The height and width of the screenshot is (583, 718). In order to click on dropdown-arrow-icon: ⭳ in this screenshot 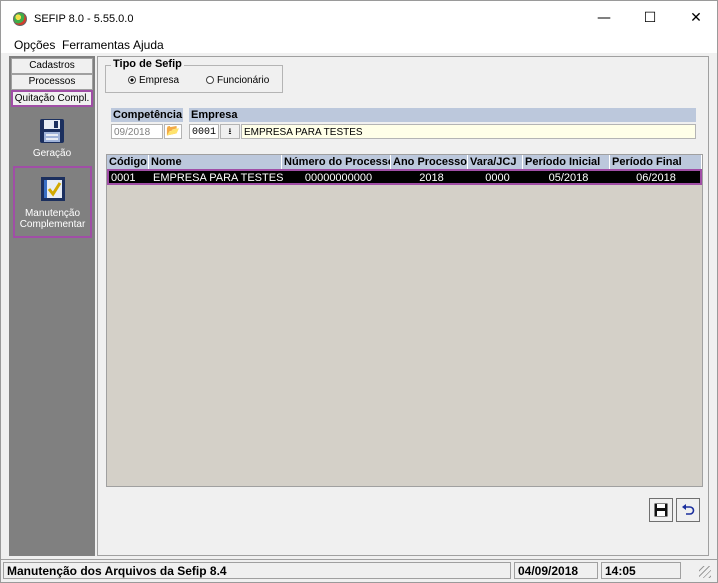, I will do `click(230, 131)`.